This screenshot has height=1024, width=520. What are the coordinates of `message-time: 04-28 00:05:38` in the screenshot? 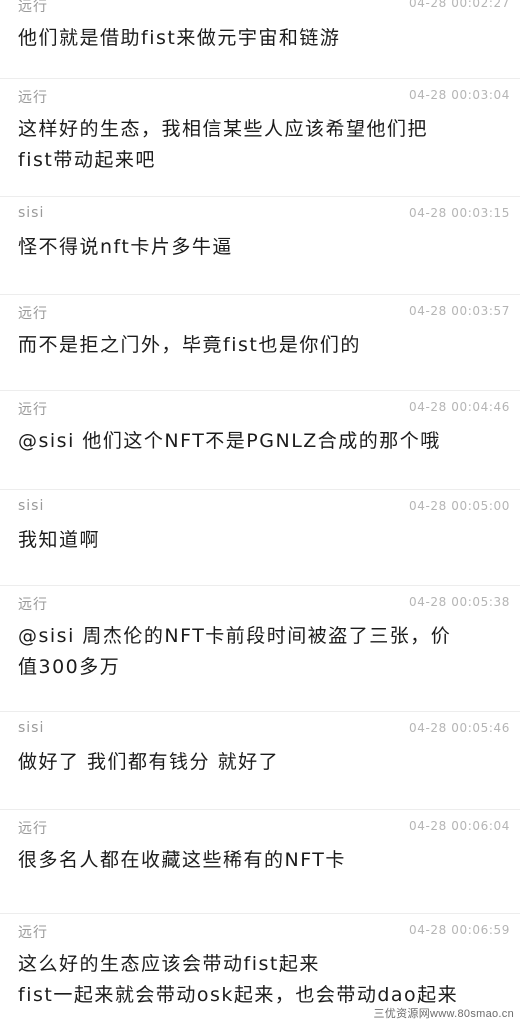 It's located at (459, 602).